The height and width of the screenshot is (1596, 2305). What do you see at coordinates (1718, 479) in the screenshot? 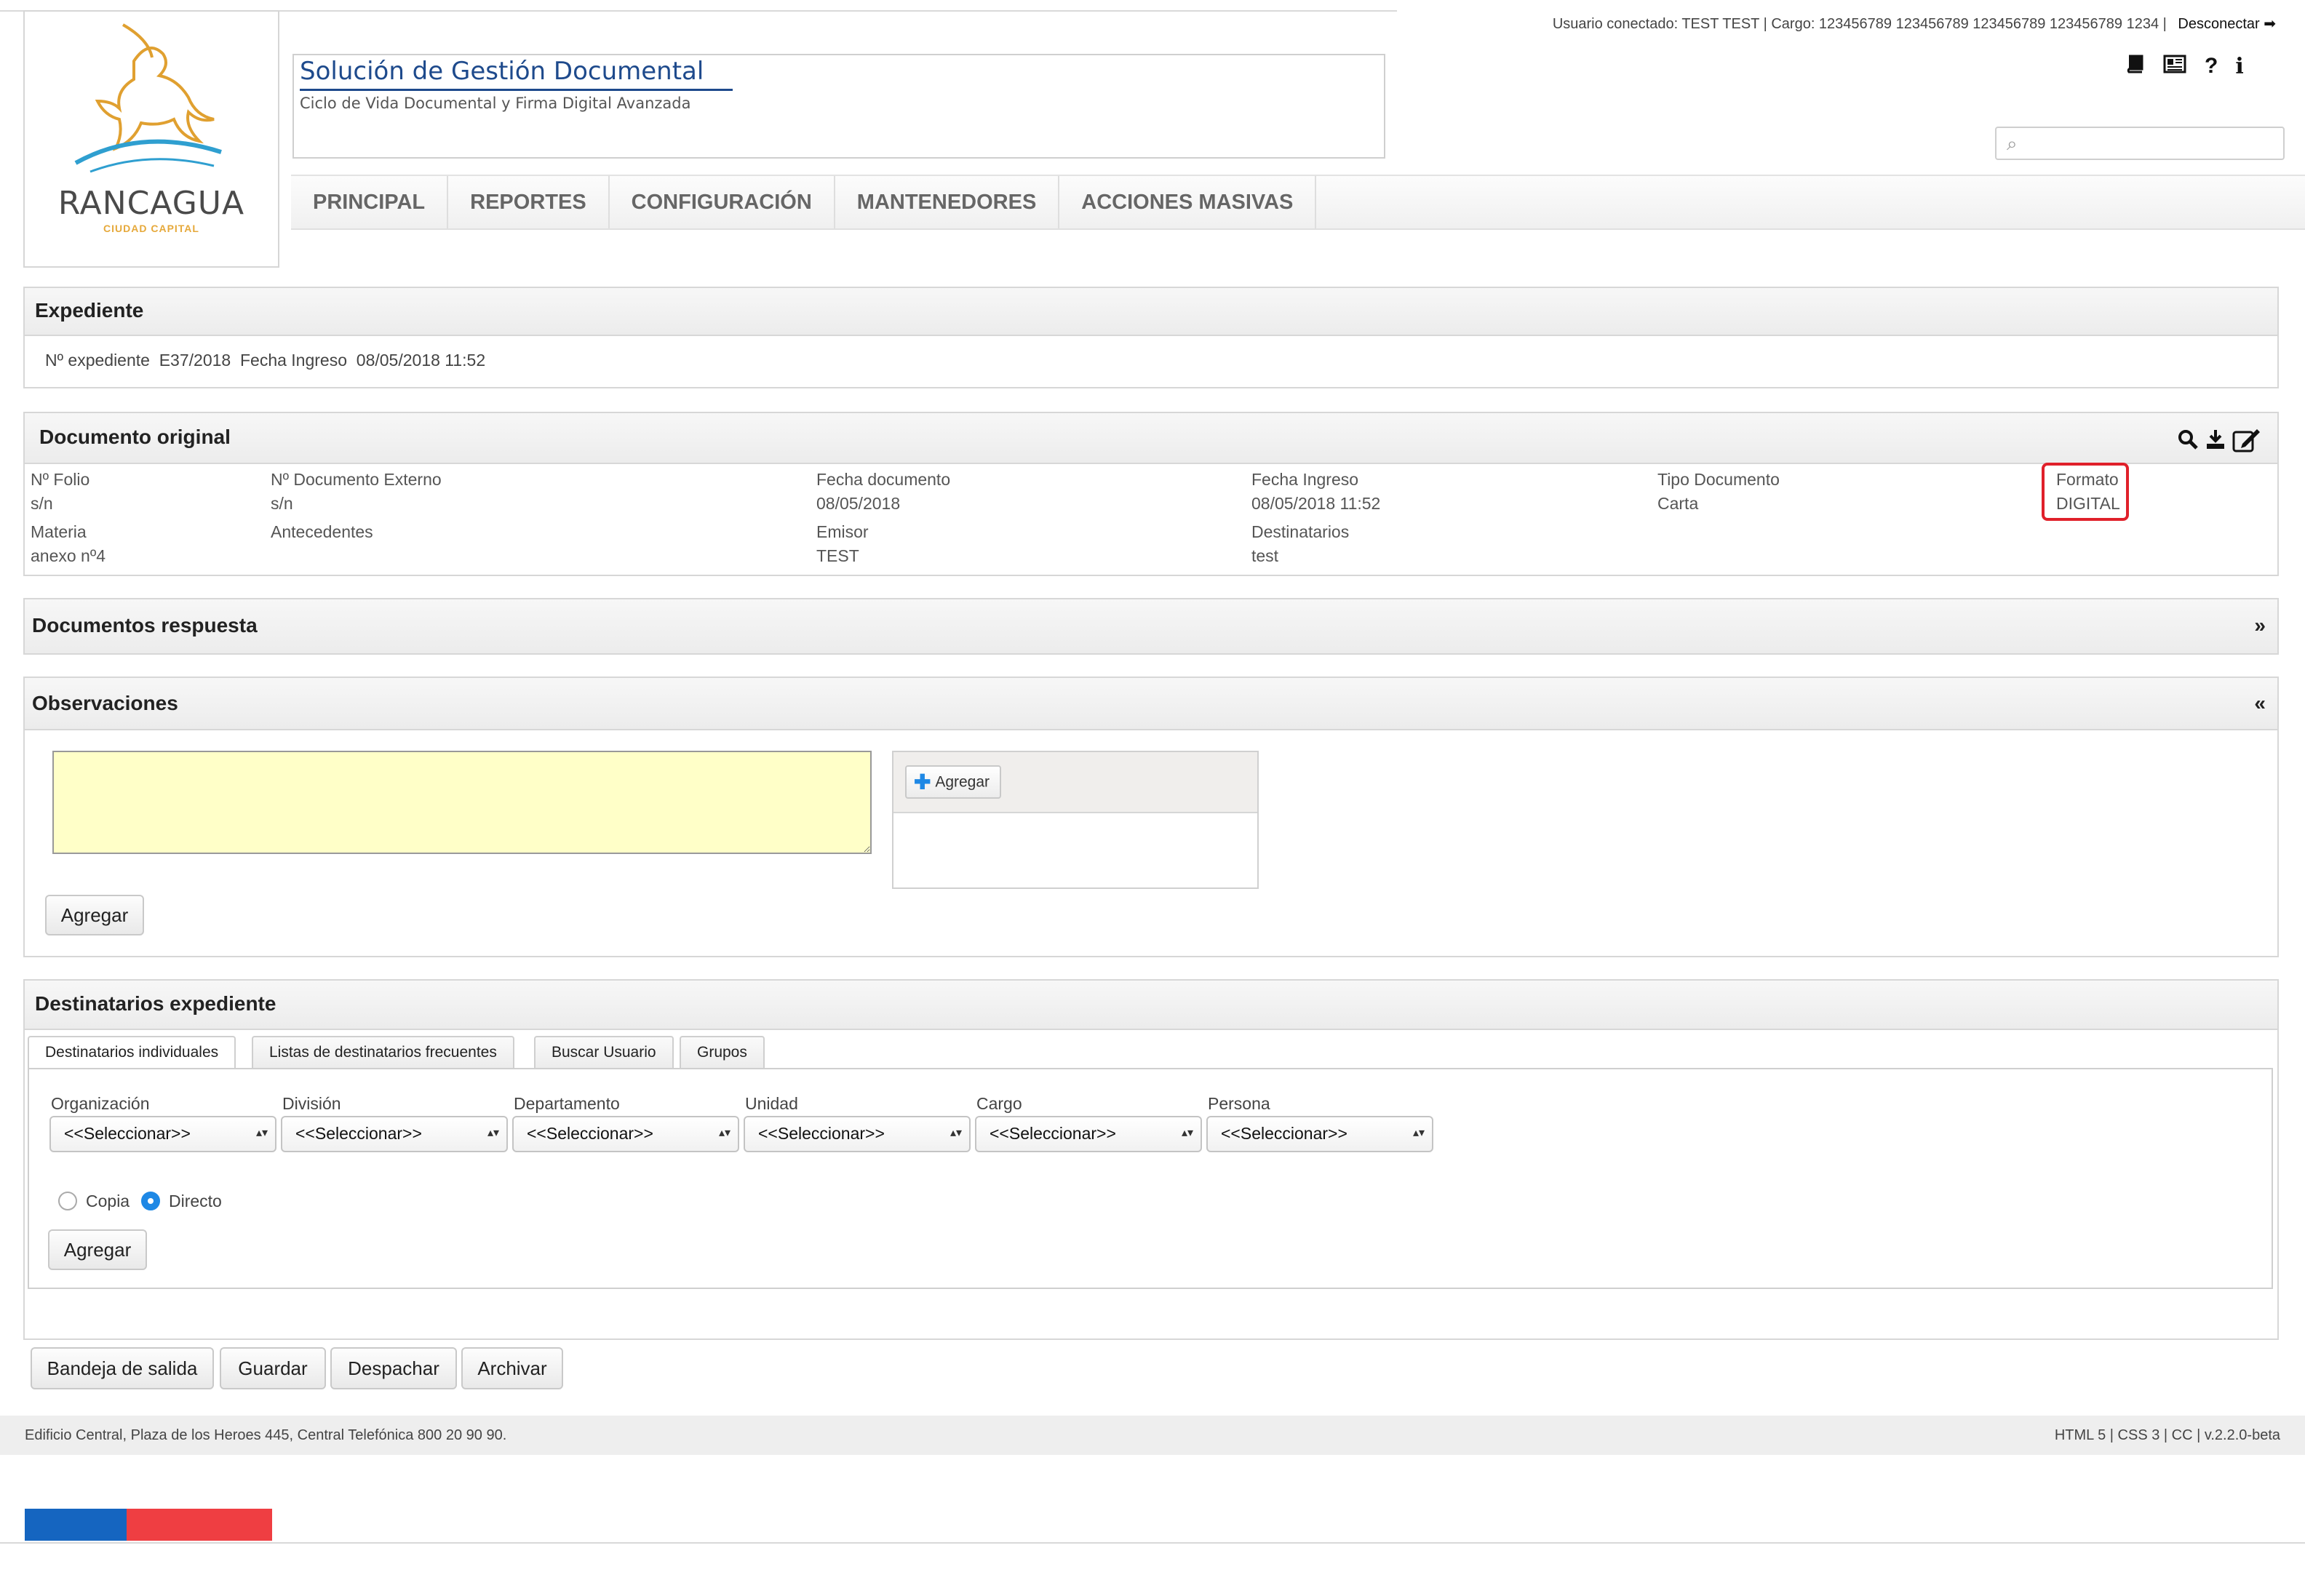
I see `field-label: Tipo Documento` at bounding box center [1718, 479].